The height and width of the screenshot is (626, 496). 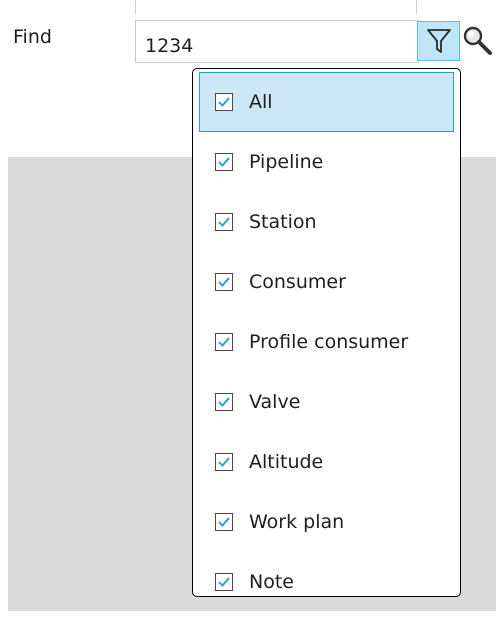 I want to click on filter-button, so click(x=438, y=41).